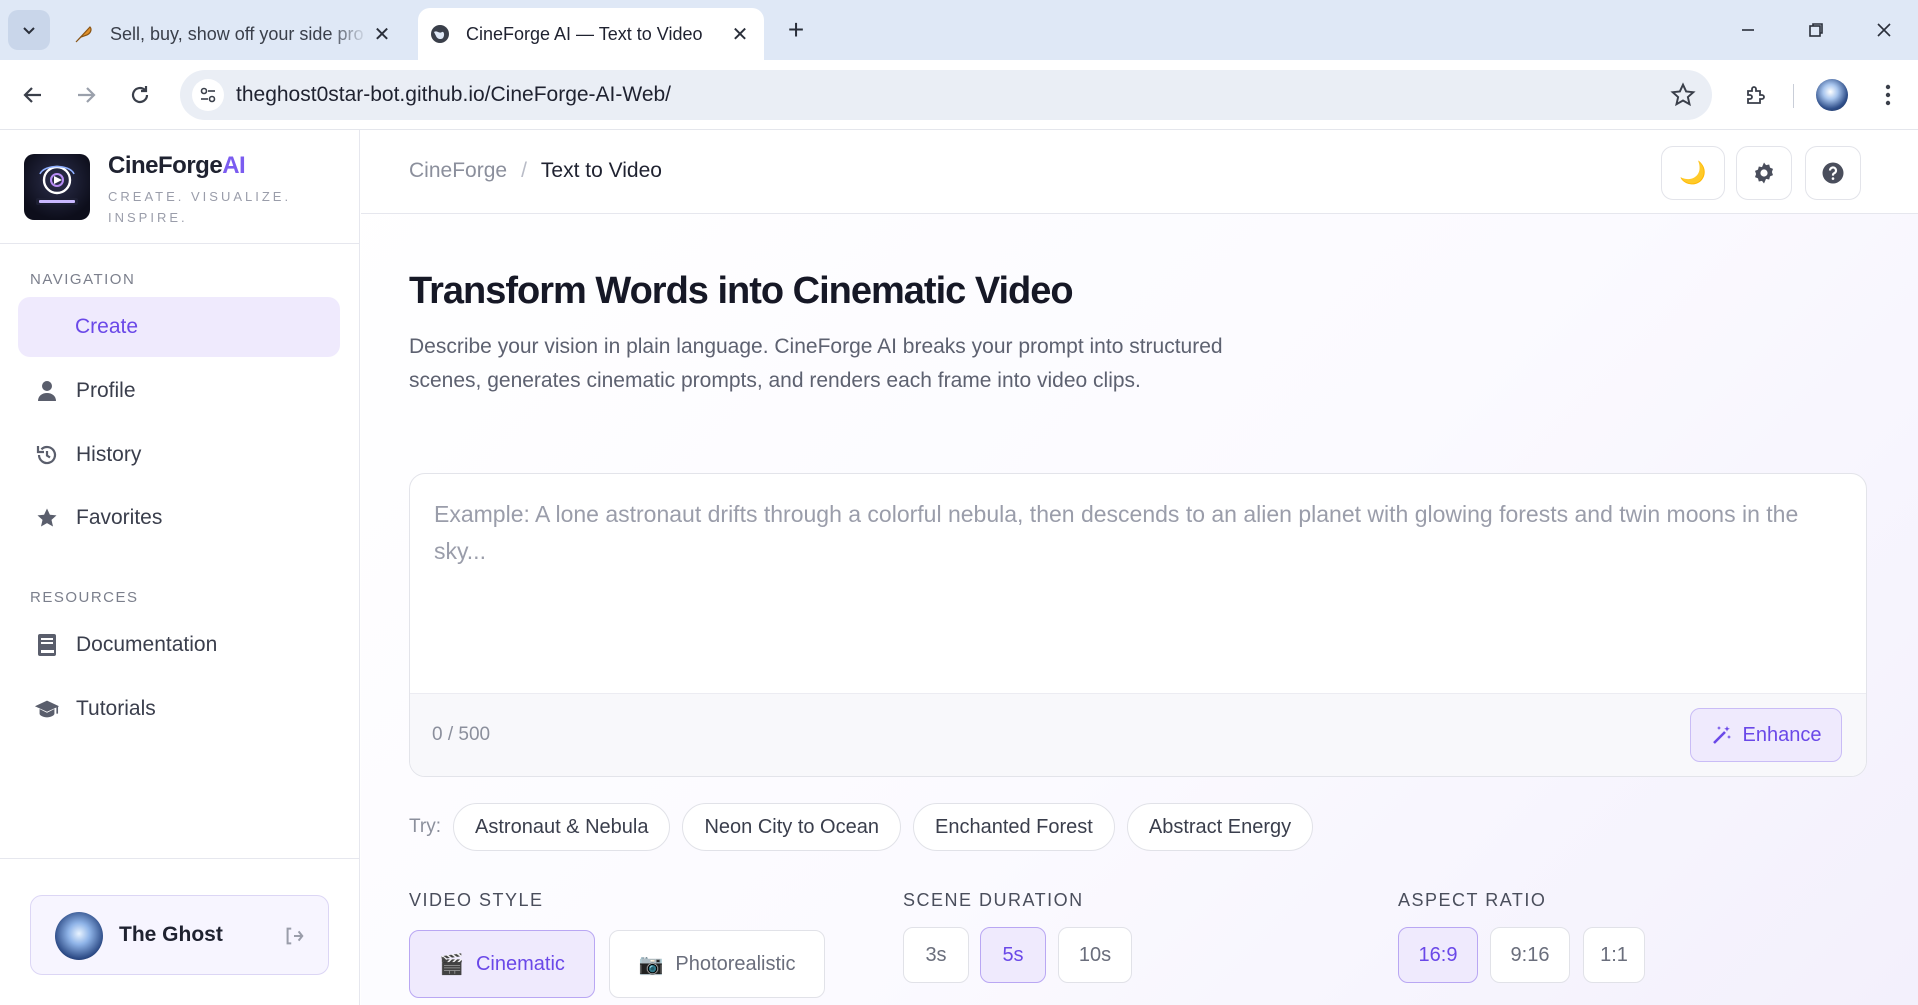 The image size is (1918, 1005). What do you see at coordinates (1139, 172) in the screenshot?
I see `top-bar: CineForge / Text to Video 🌙` at bounding box center [1139, 172].